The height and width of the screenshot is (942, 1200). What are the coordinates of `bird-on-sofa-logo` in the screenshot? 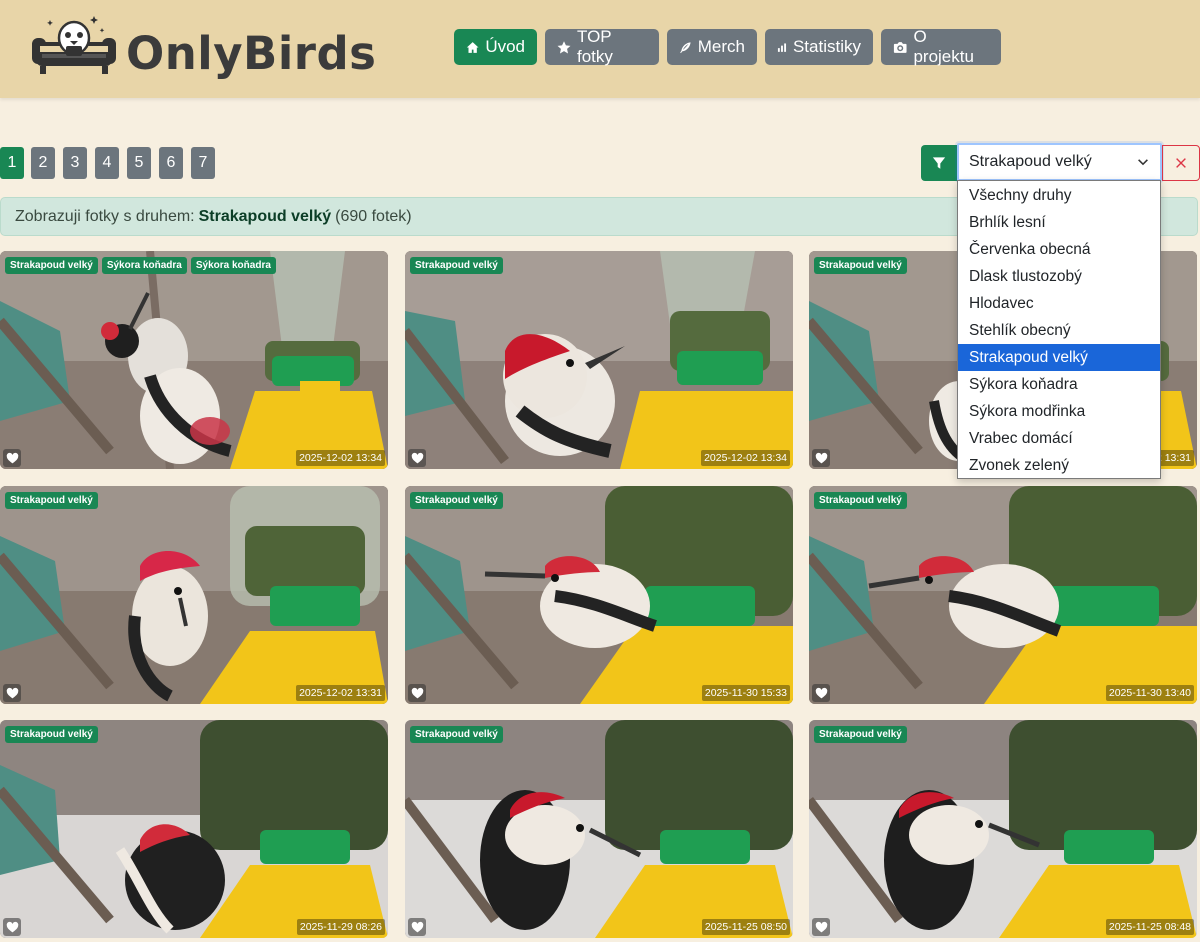 It's located at (74, 45).